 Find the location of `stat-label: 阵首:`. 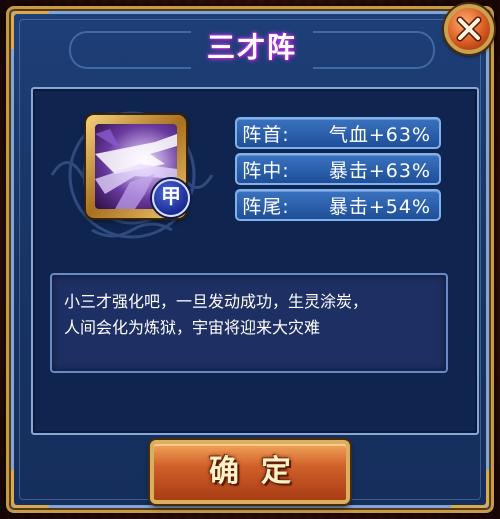

stat-label: 阵首: is located at coordinates (266, 134).